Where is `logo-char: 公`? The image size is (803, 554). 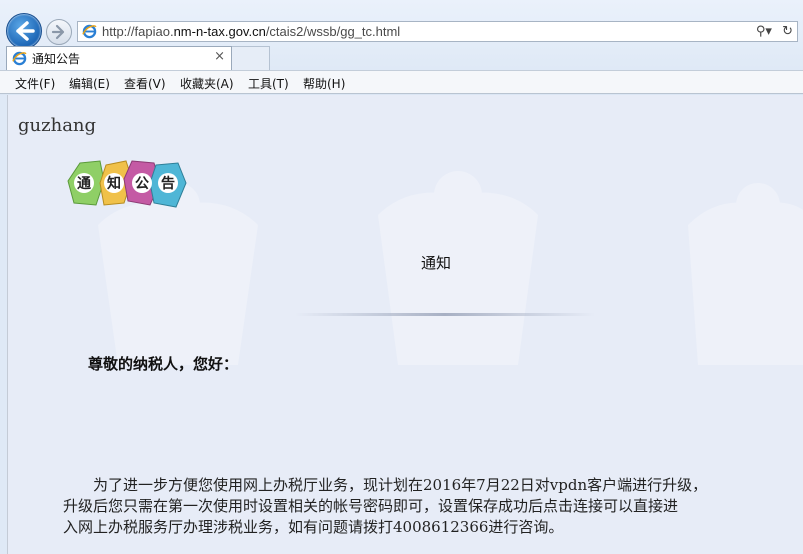 logo-char: 公 is located at coordinates (142, 184).